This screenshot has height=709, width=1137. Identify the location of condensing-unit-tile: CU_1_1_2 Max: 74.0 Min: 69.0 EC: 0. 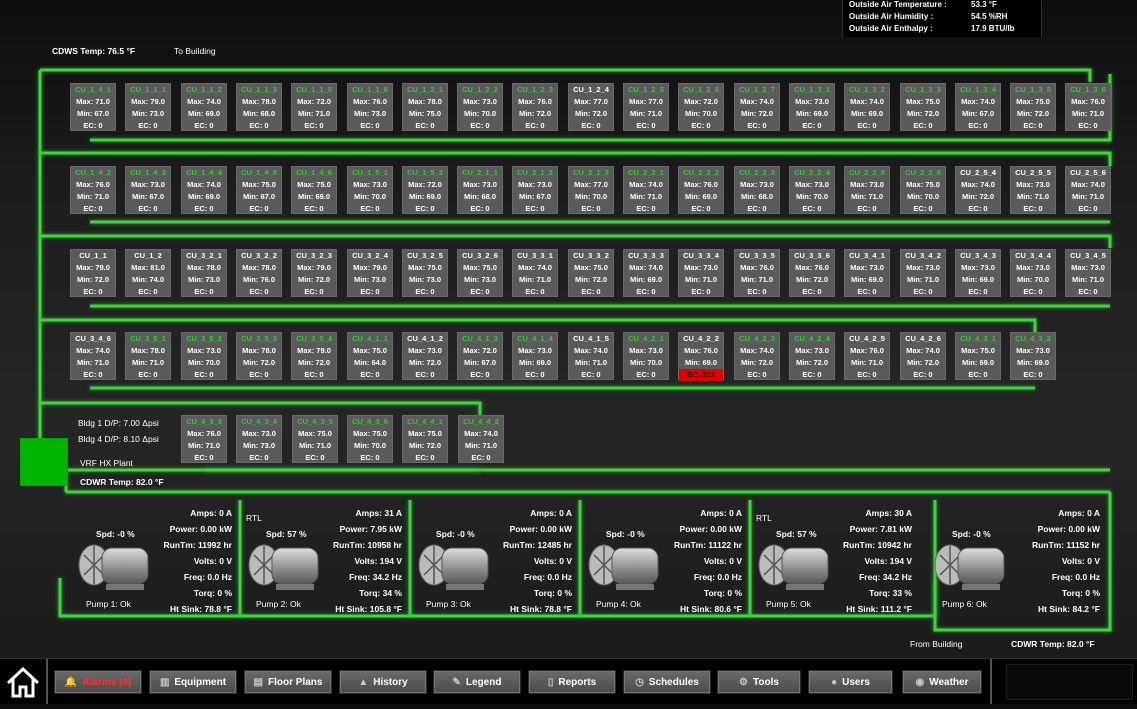
(204, 107).